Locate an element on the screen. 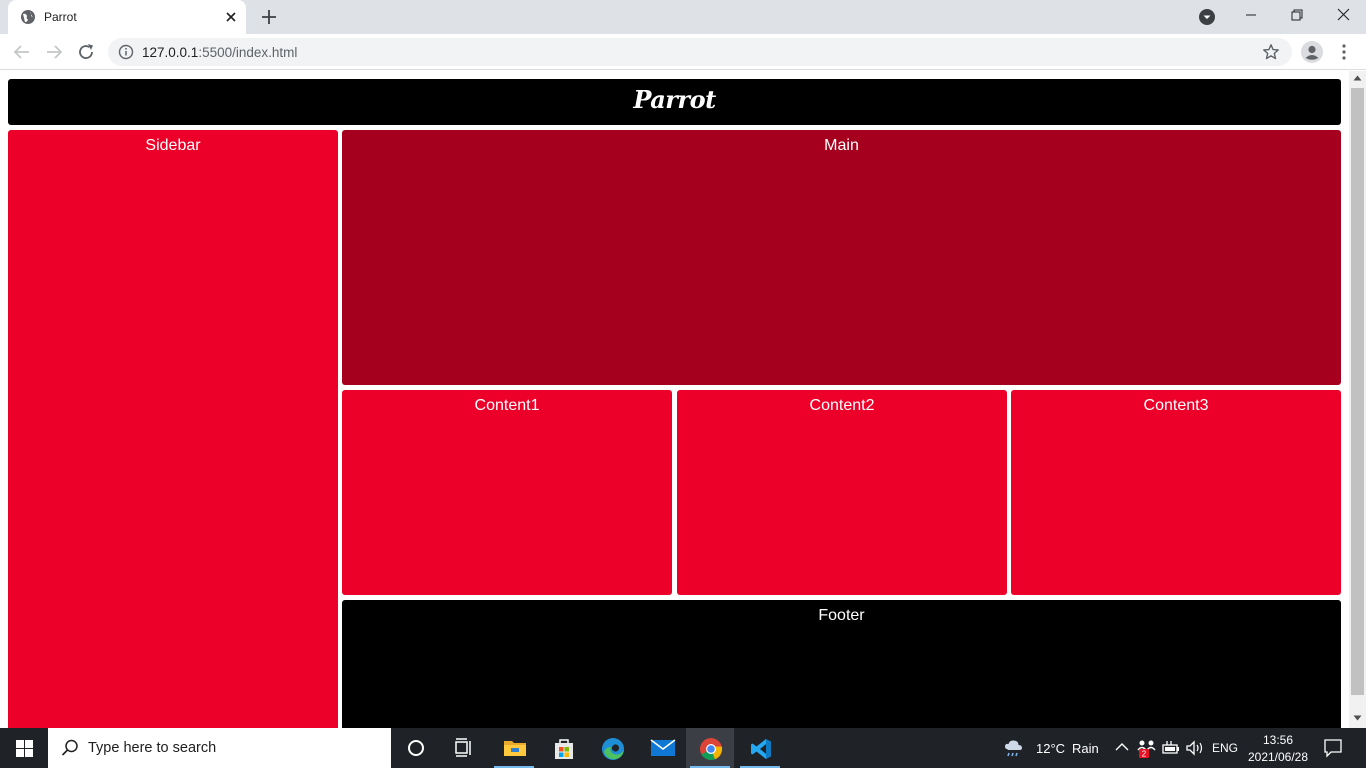  footer-label: Footer is located at coordinates (841, 615).